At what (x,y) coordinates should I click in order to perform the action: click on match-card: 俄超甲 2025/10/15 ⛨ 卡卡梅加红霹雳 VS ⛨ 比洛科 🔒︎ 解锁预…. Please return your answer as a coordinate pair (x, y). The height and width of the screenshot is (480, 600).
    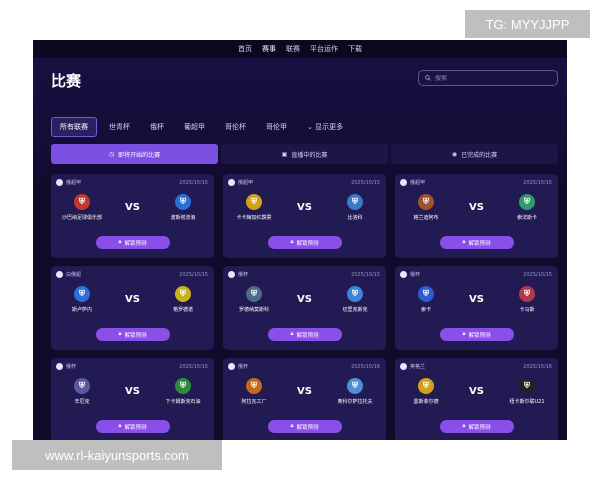
    Looking at the image, I should click on (304, 216).